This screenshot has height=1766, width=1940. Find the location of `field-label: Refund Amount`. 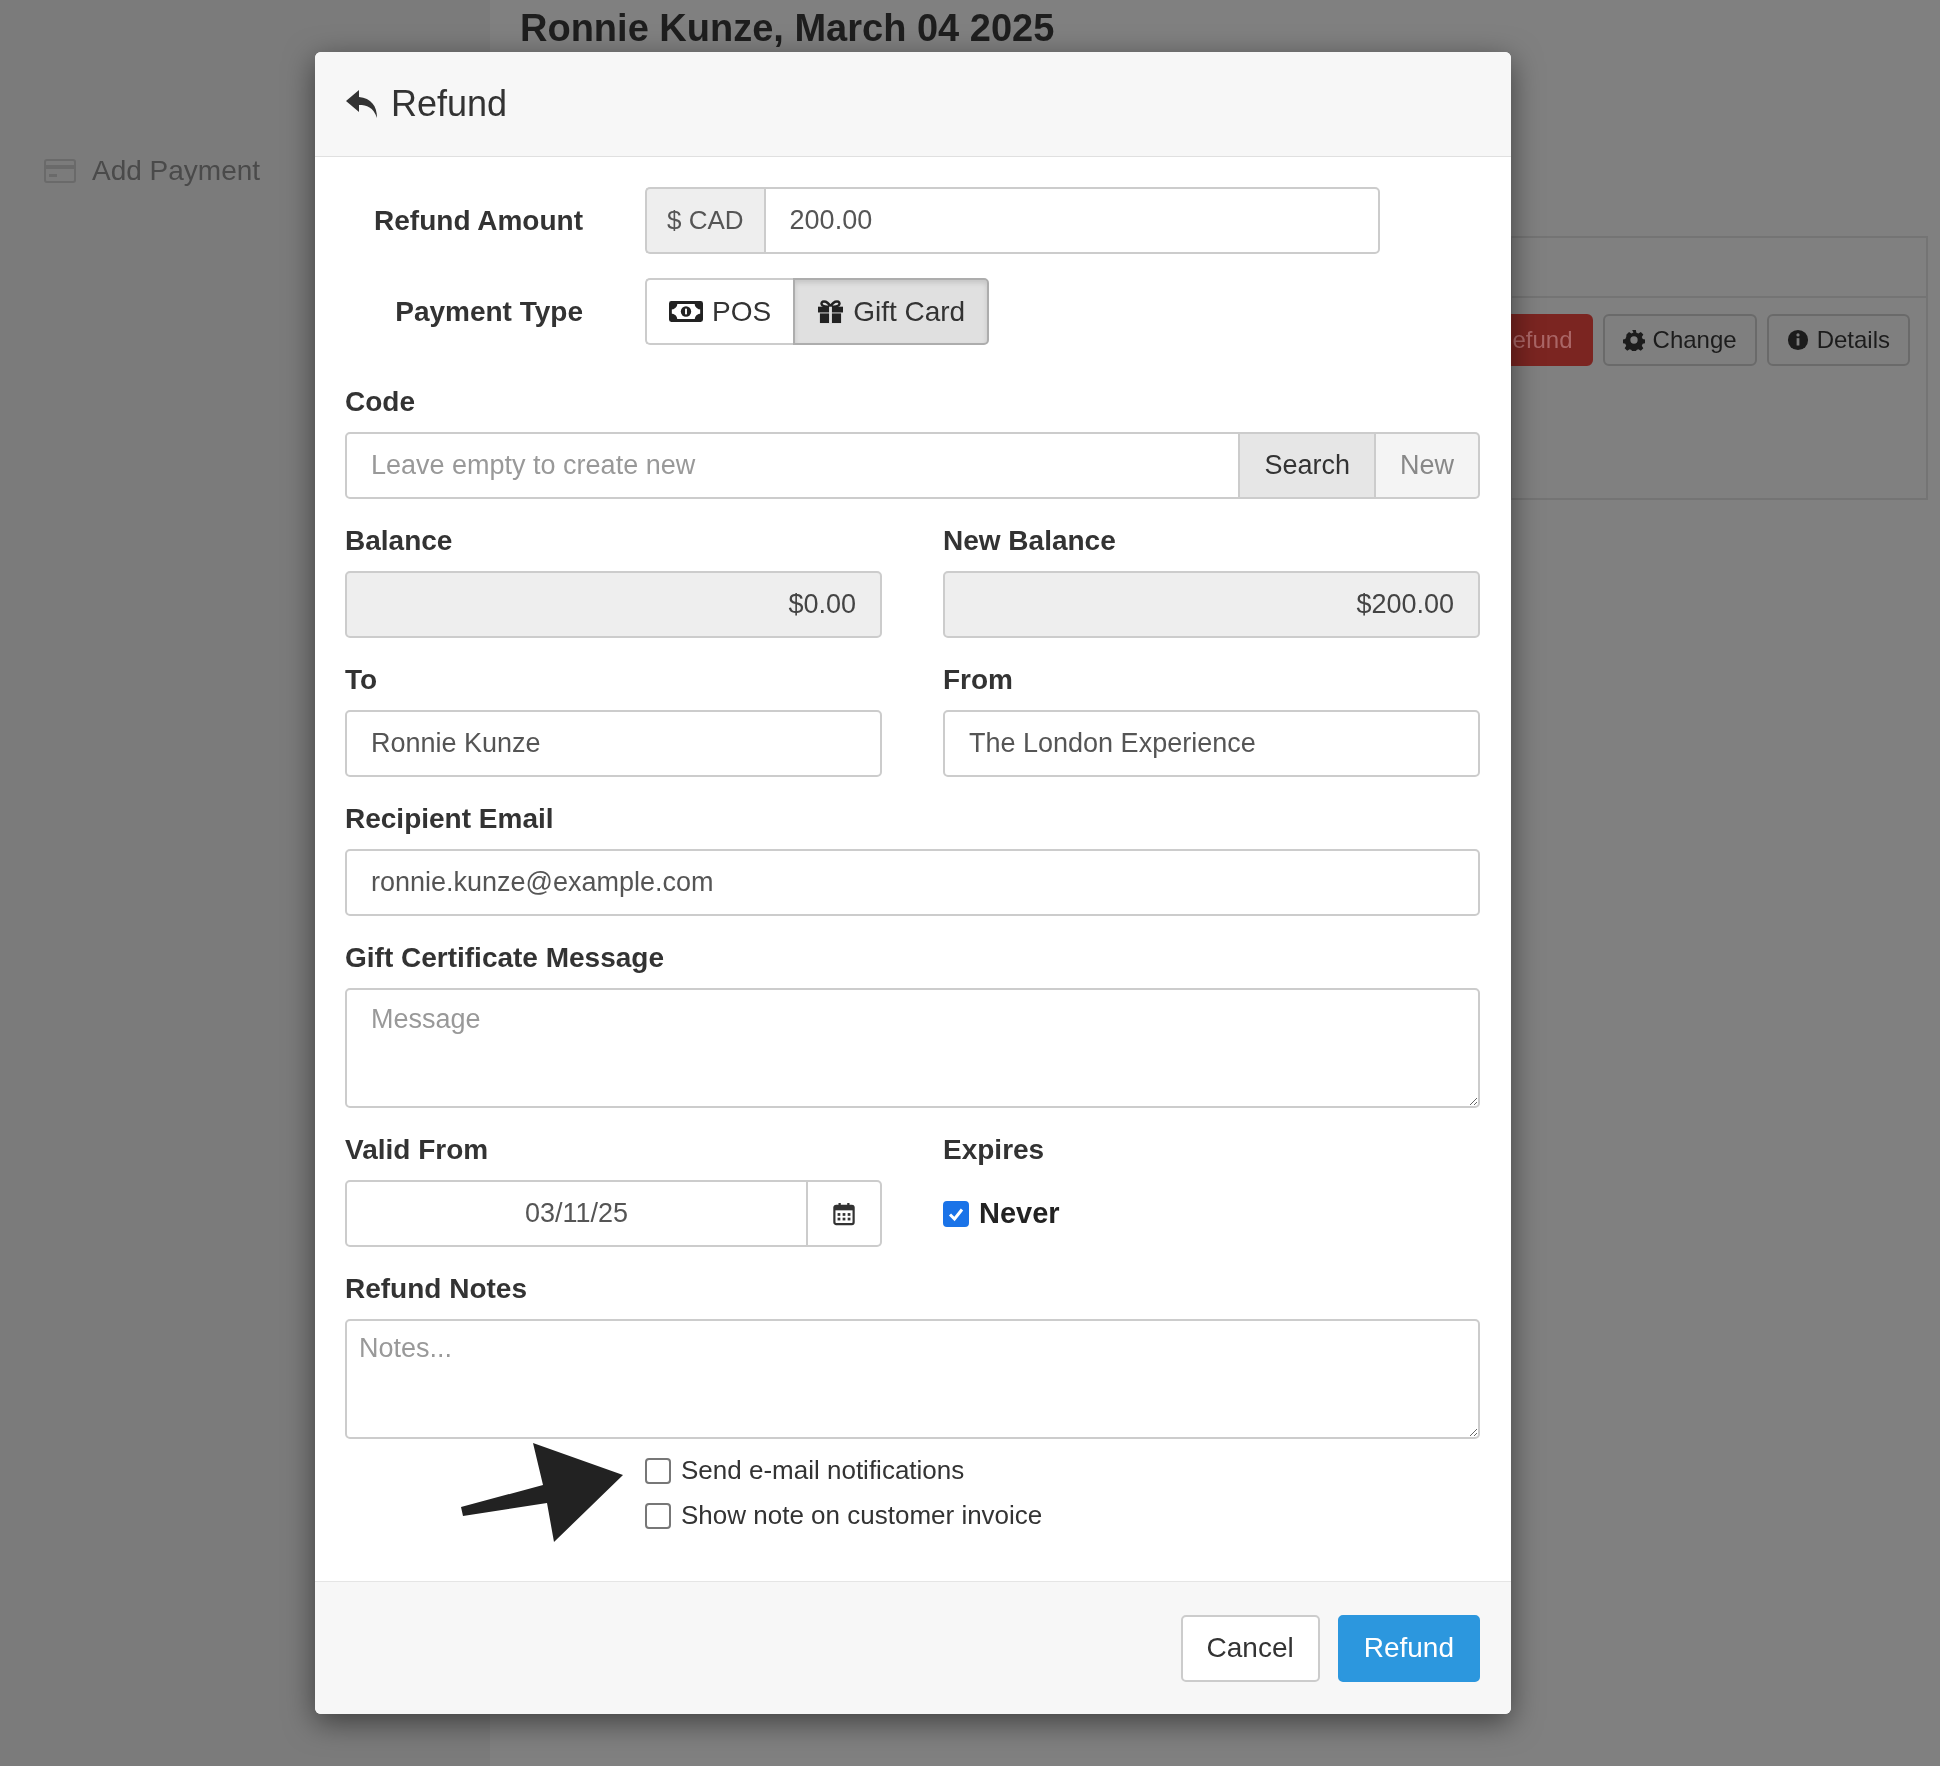

field-label: Refund Amount is located at coordinates (478, 220).